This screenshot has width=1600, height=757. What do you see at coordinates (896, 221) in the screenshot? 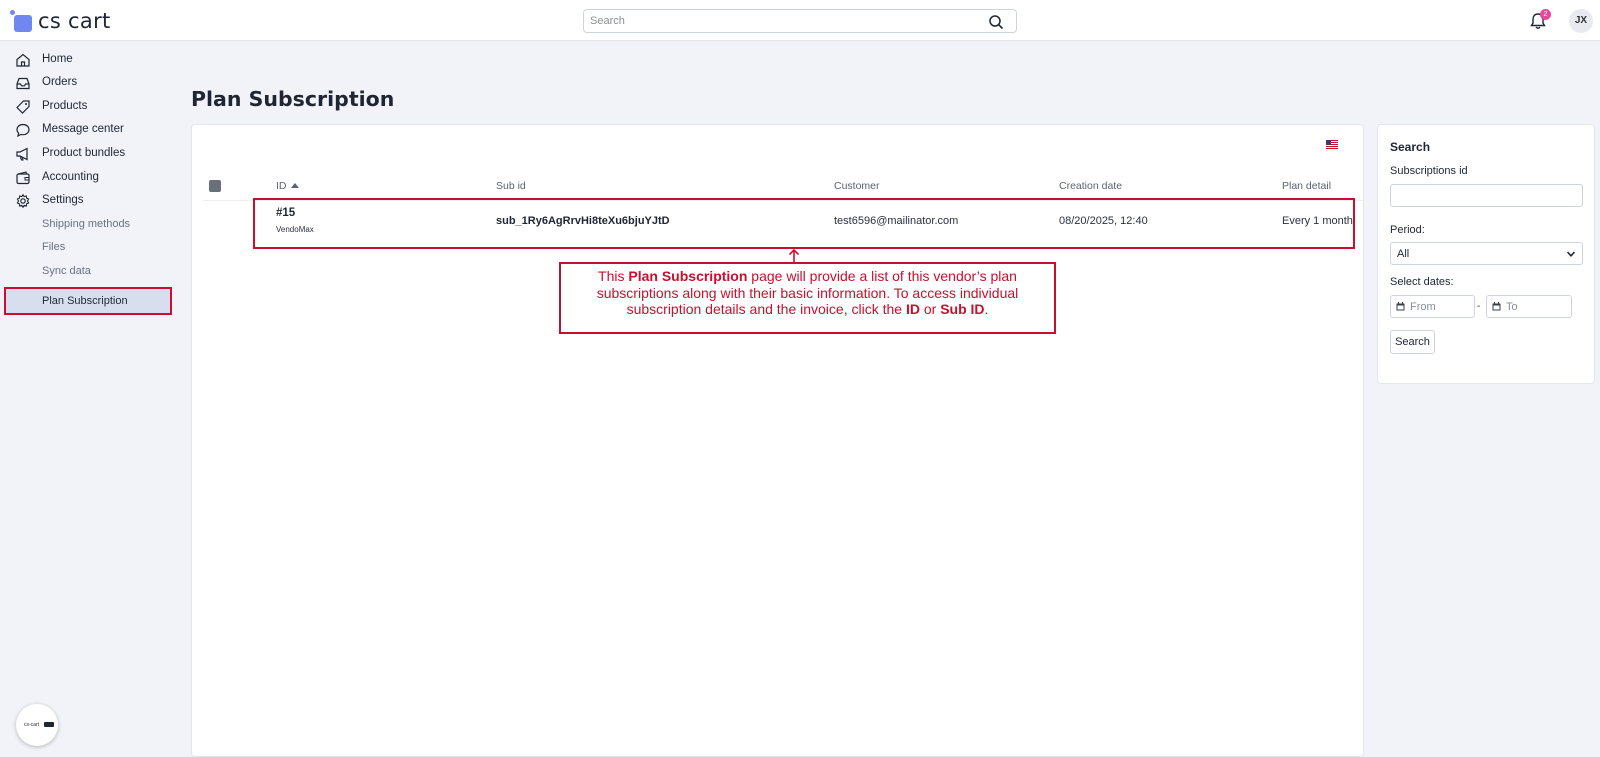
I see `customer-email: test6596@mailinator.com` at bounding box center [896, 221].